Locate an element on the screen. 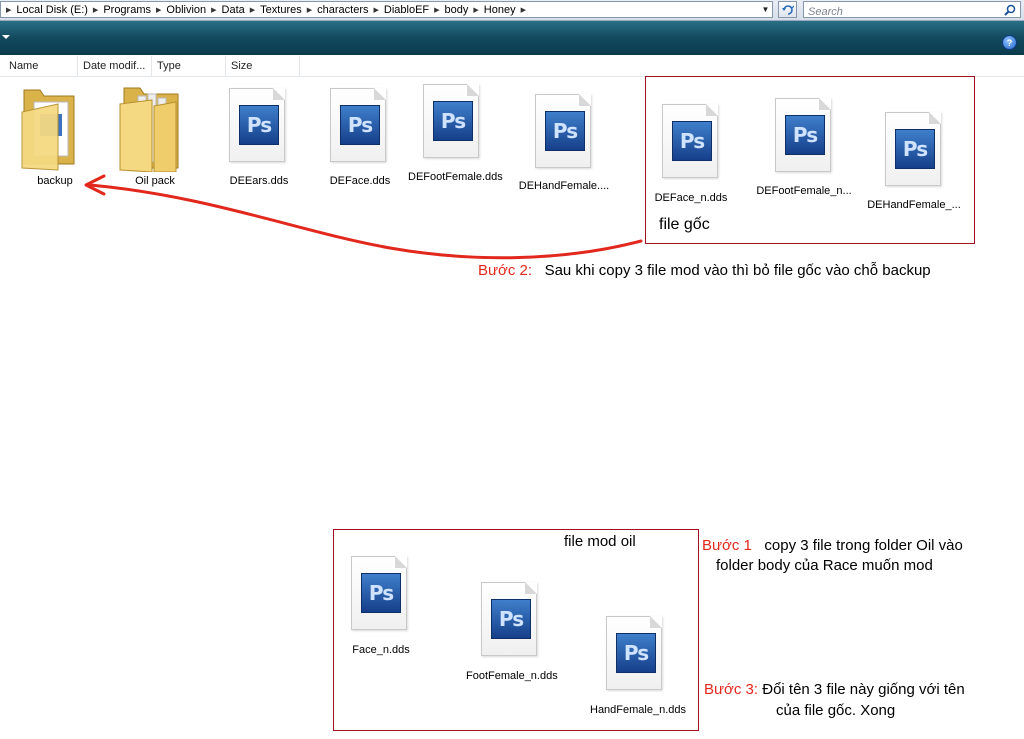 Image resolution: width=1024 pixels, height=739 pixels. psd-file-item: Ps HandFemale_n.dds is located at coordinates (638, 668).